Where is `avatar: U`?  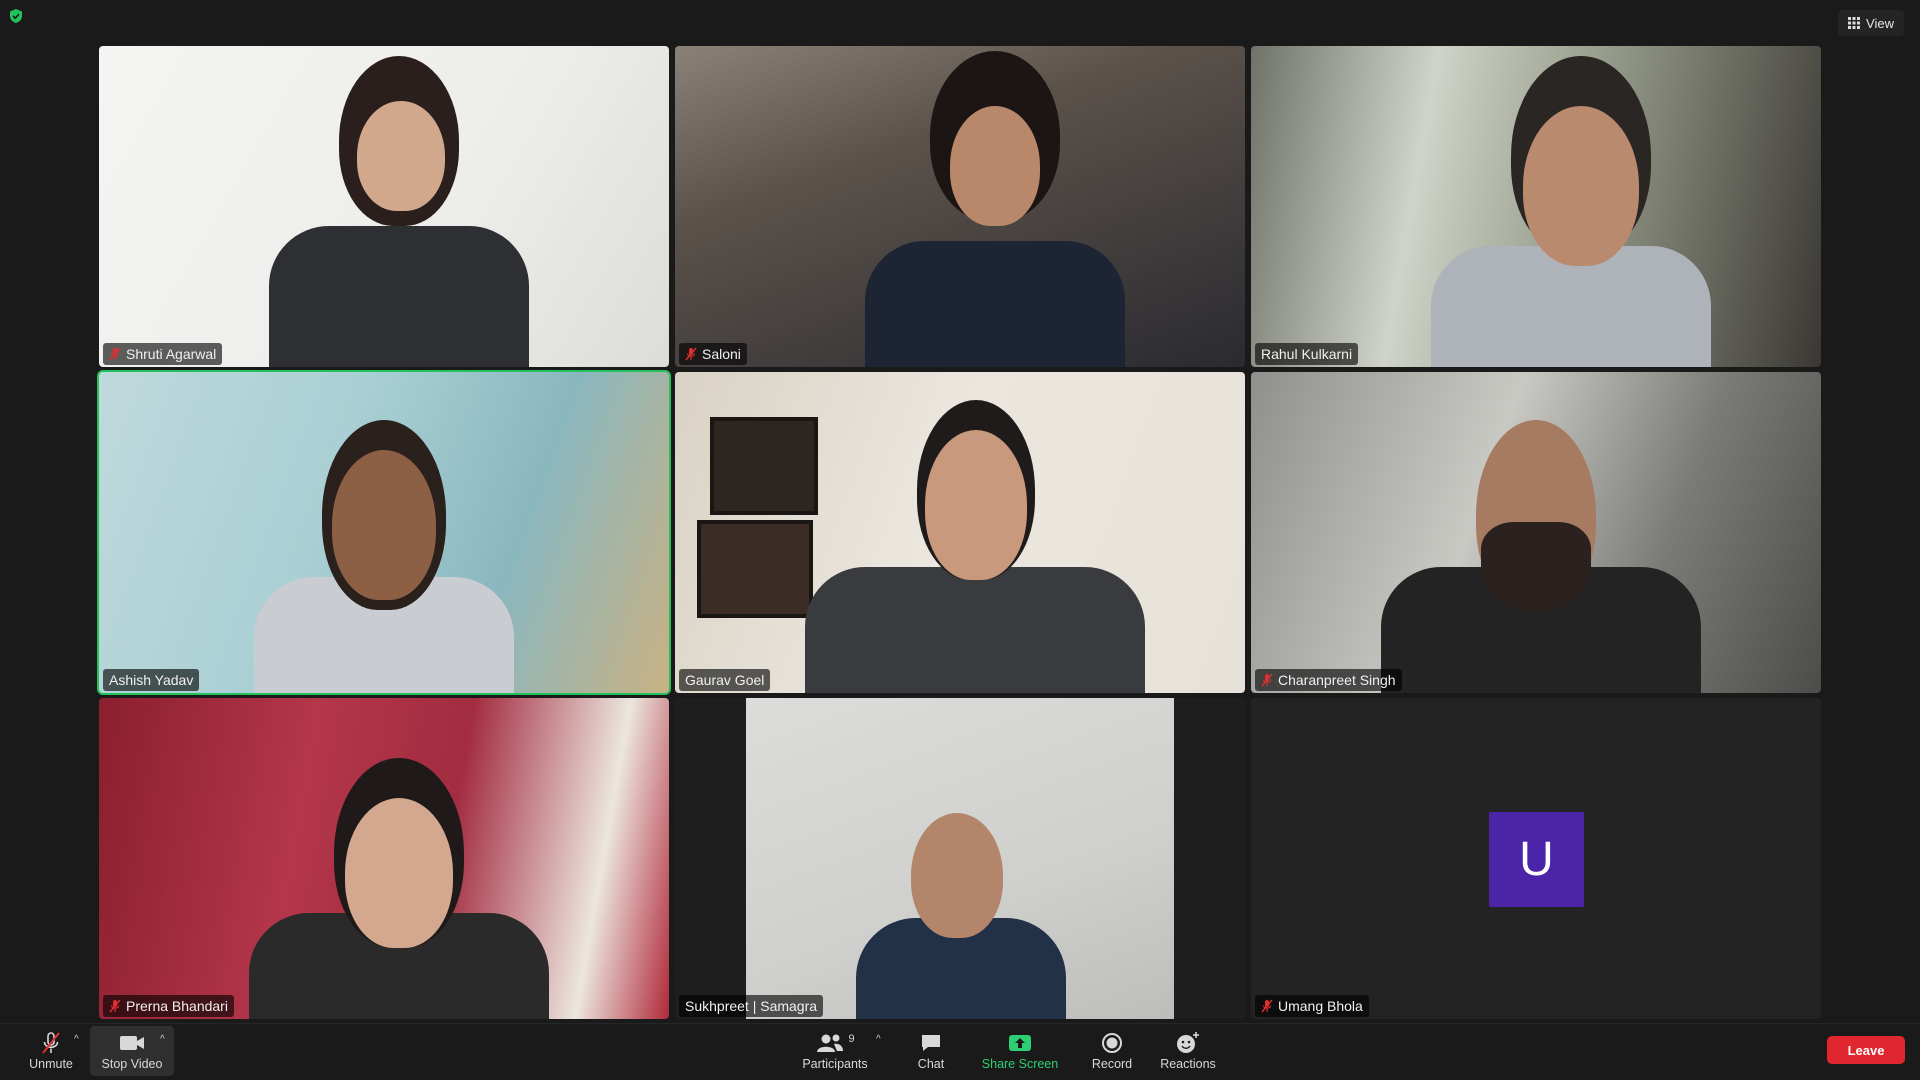
avatar: U is located at coordinates (1536, 859).